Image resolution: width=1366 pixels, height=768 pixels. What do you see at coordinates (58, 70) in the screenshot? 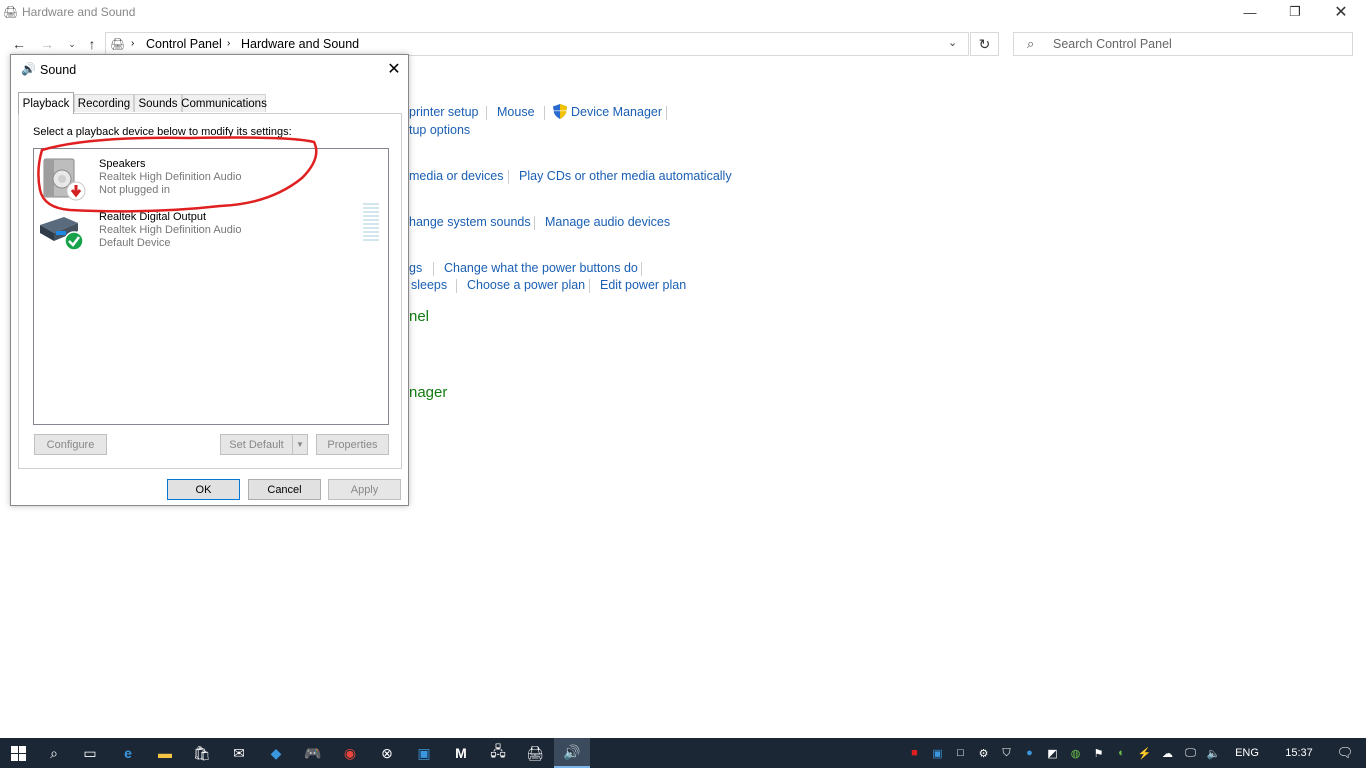
I see `sound-dialog-title: Sound` at bounding box center [58, 70].